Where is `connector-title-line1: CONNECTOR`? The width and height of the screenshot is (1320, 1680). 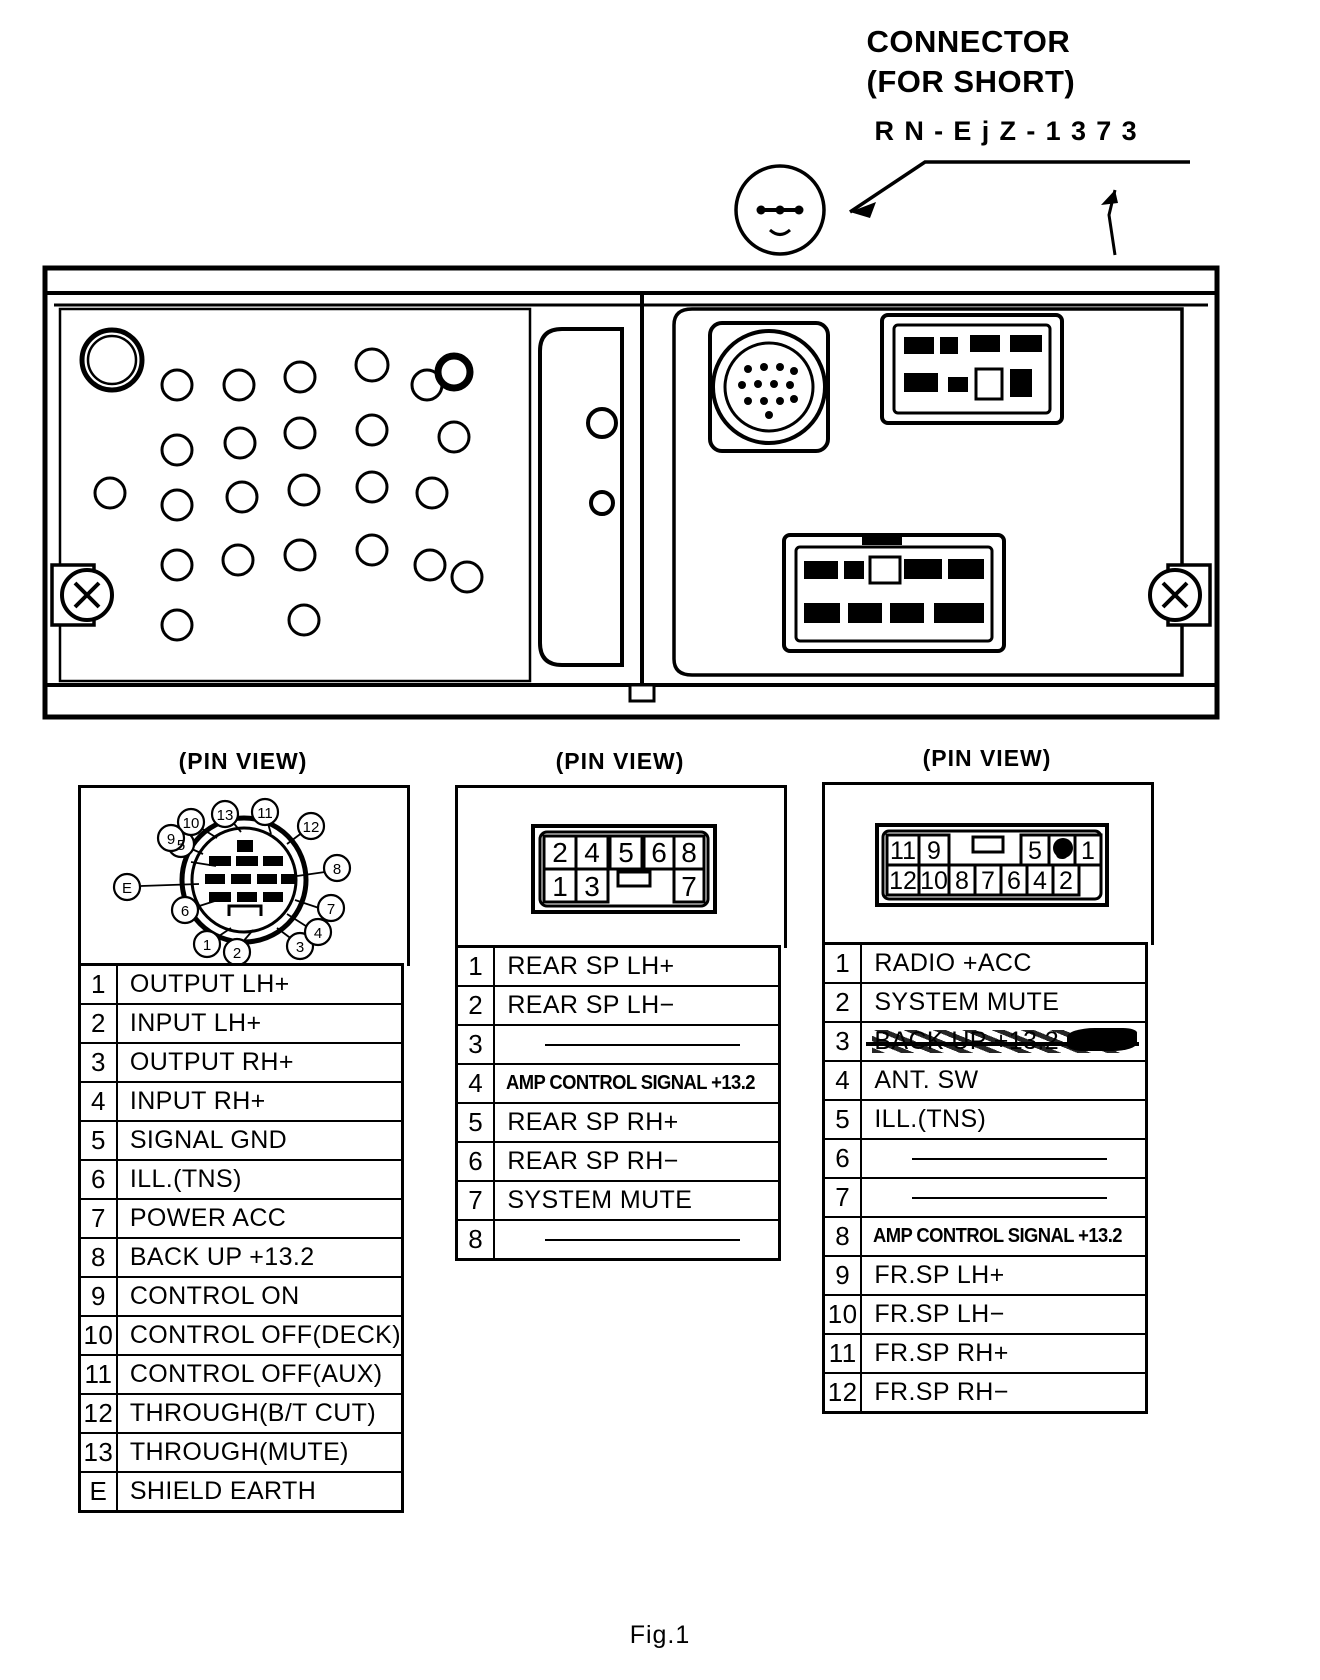 connector-title-line1: CONNECTOR is located at coordinates (968, 41).